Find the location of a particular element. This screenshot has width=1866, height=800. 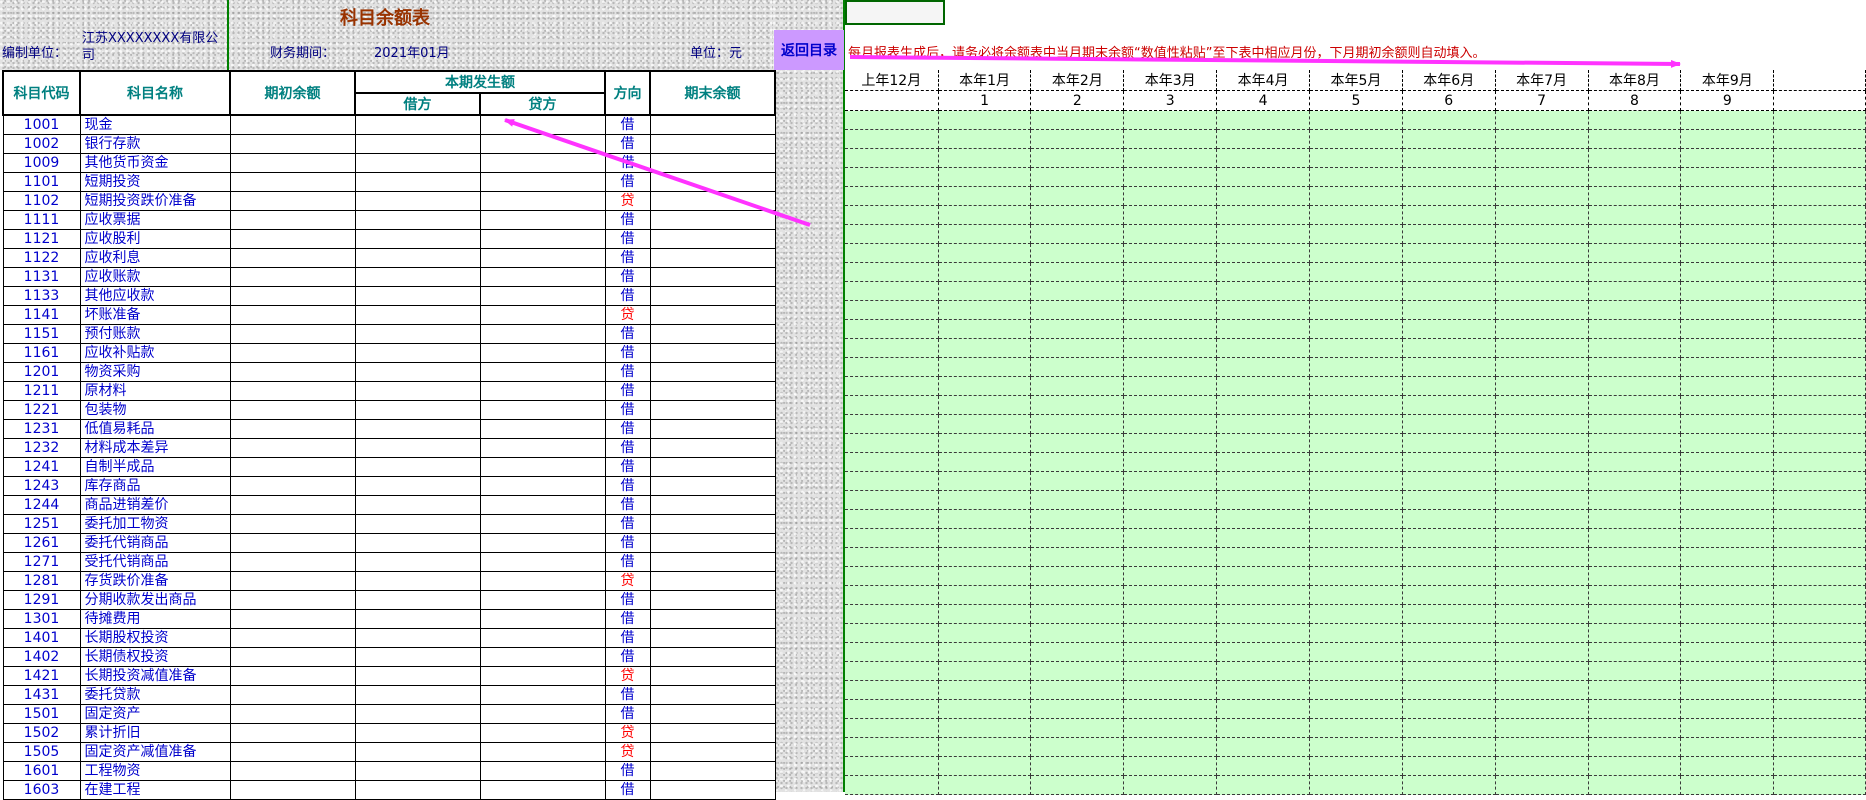

return-to-index-button: 返回目录 is located at coordinates (809, 50).